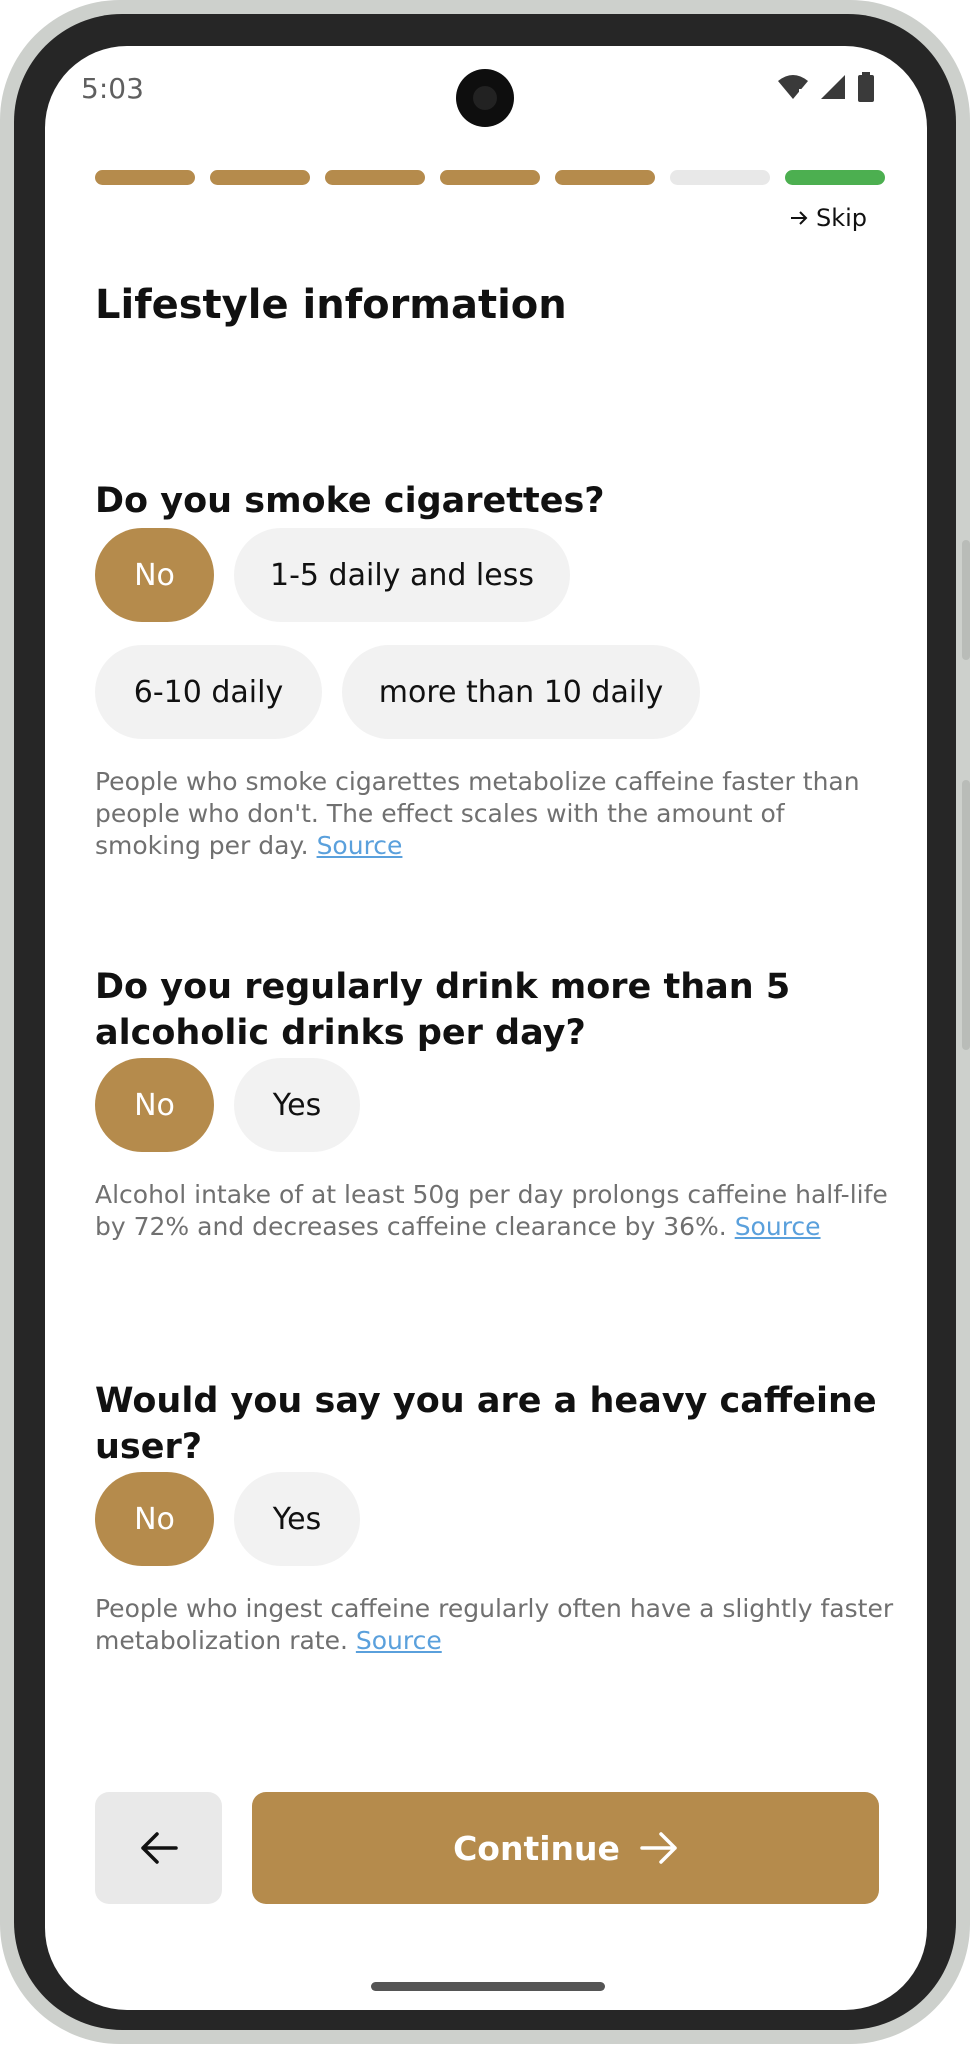 This screenshot has width=976, height=2048. Describe the element at coordinates (835, 177) in the screenshot. I see `progress-segment-active` at that location.